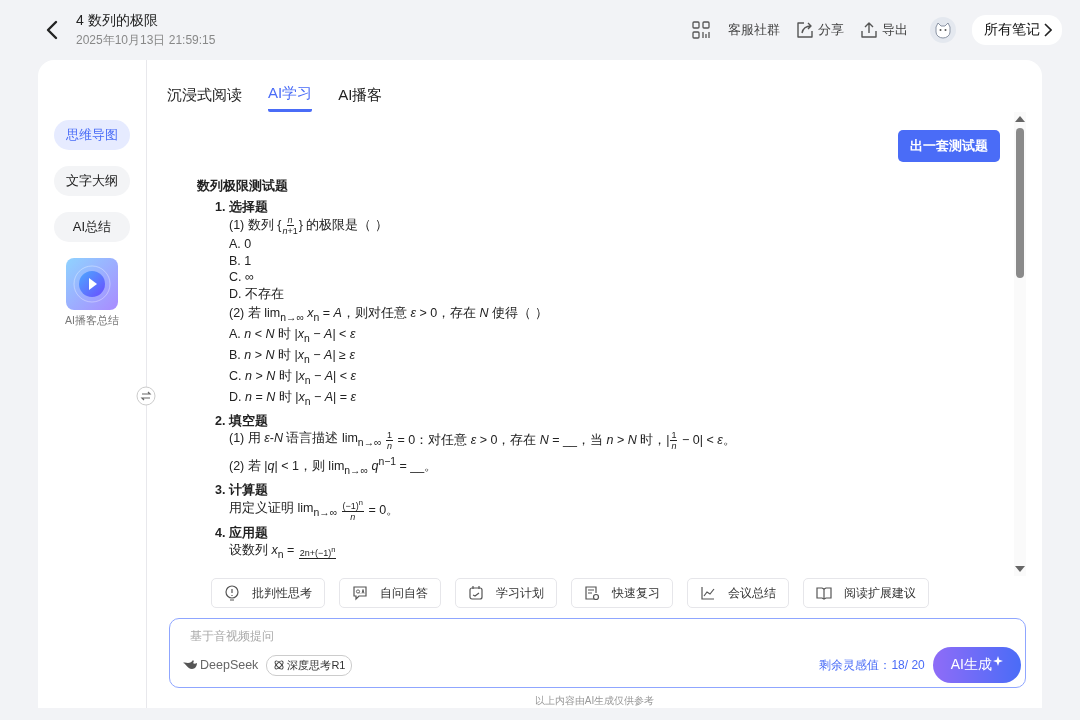 The height and width of the screenshot is (720, 1080). I want to click on chat-icon, so click(360, 593).